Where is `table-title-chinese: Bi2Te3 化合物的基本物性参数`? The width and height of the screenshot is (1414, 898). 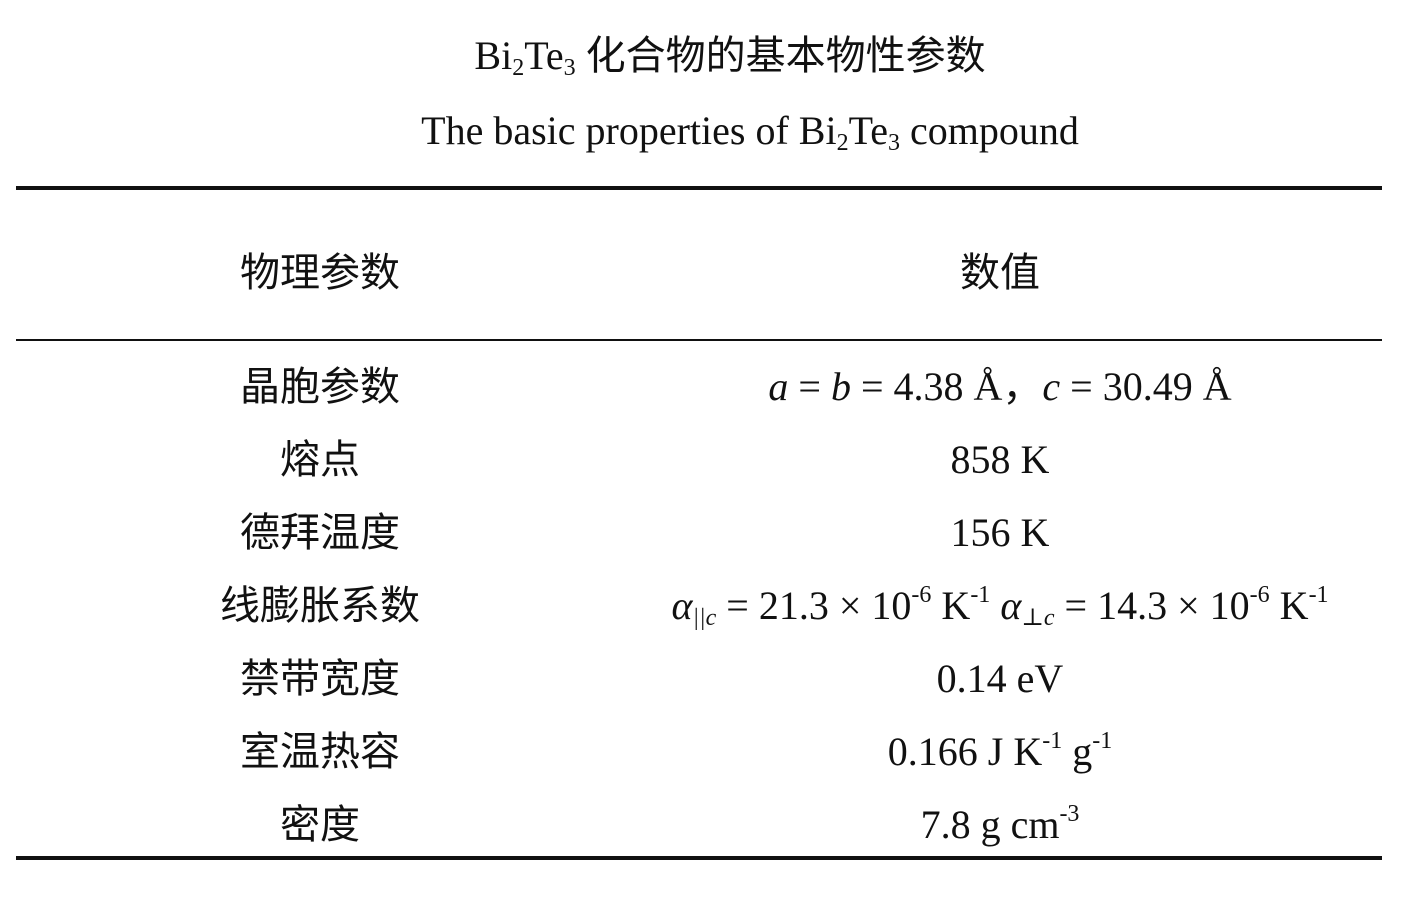
table-title-chinese: Bi2Te3 化合物的基本物性参数 is located at coordinates (730, 57).